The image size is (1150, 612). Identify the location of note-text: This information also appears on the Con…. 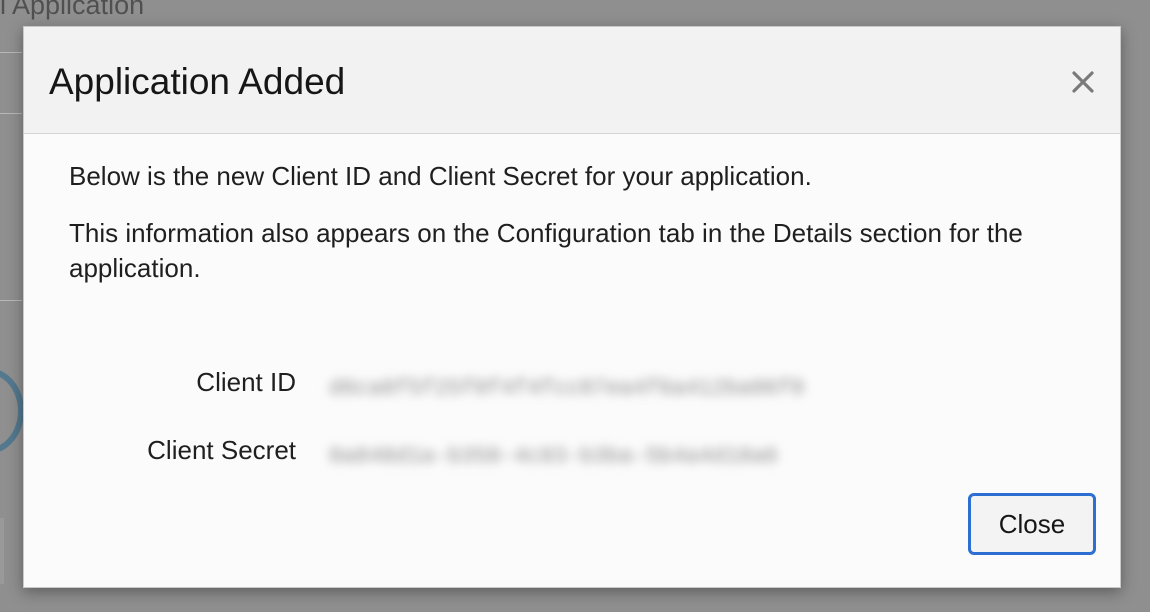
(546, 250).